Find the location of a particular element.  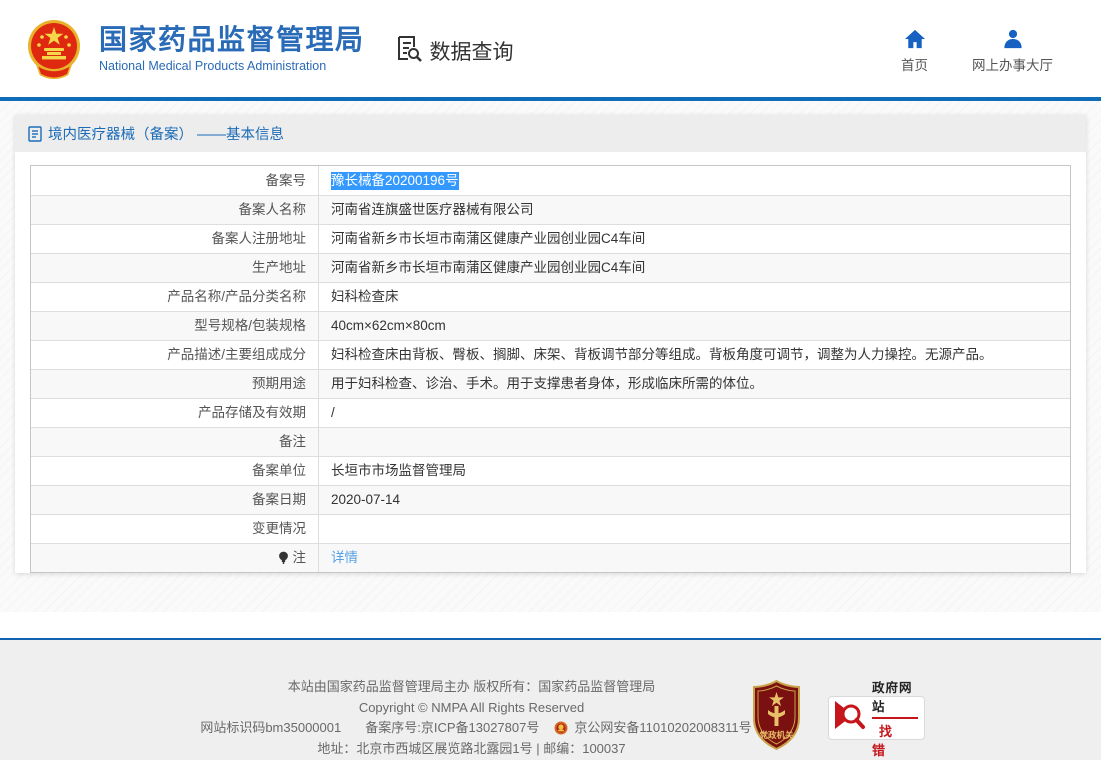

table-row: 生产地址 河南省新乡市长垣市南蒲区健康产业园创业园C4车间 is located at coordinates (550, 267).